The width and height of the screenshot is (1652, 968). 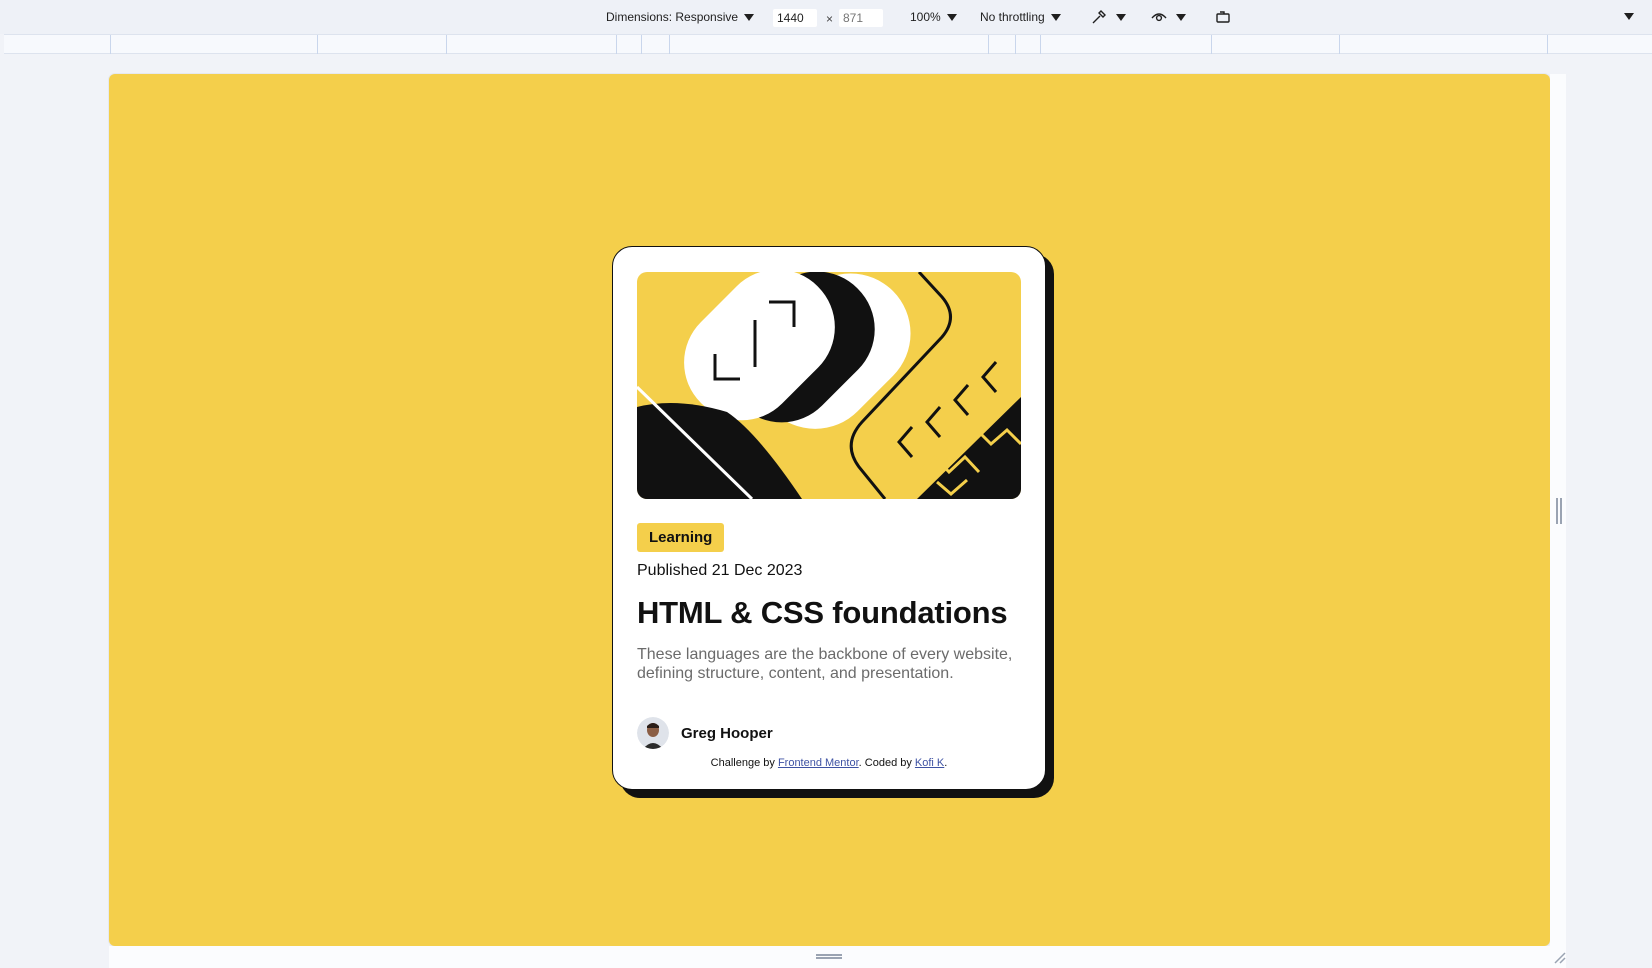 I want to click on resize-handle-bottom, so click(x=829, y=956).